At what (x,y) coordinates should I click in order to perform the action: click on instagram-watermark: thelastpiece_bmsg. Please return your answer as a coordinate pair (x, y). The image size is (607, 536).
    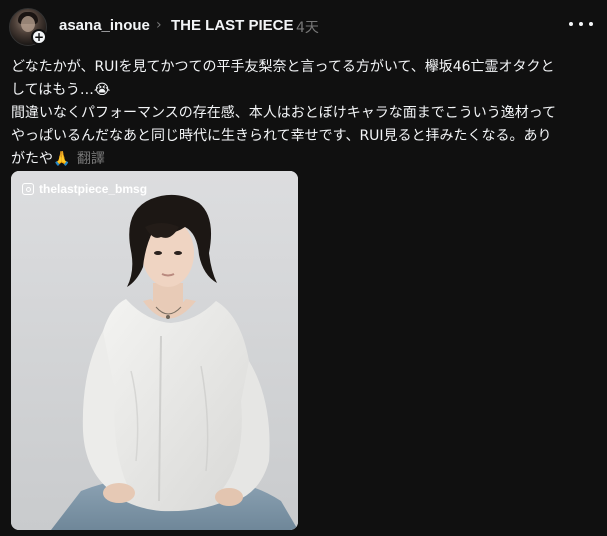
    Looking at the image, I should click on (84, 189).